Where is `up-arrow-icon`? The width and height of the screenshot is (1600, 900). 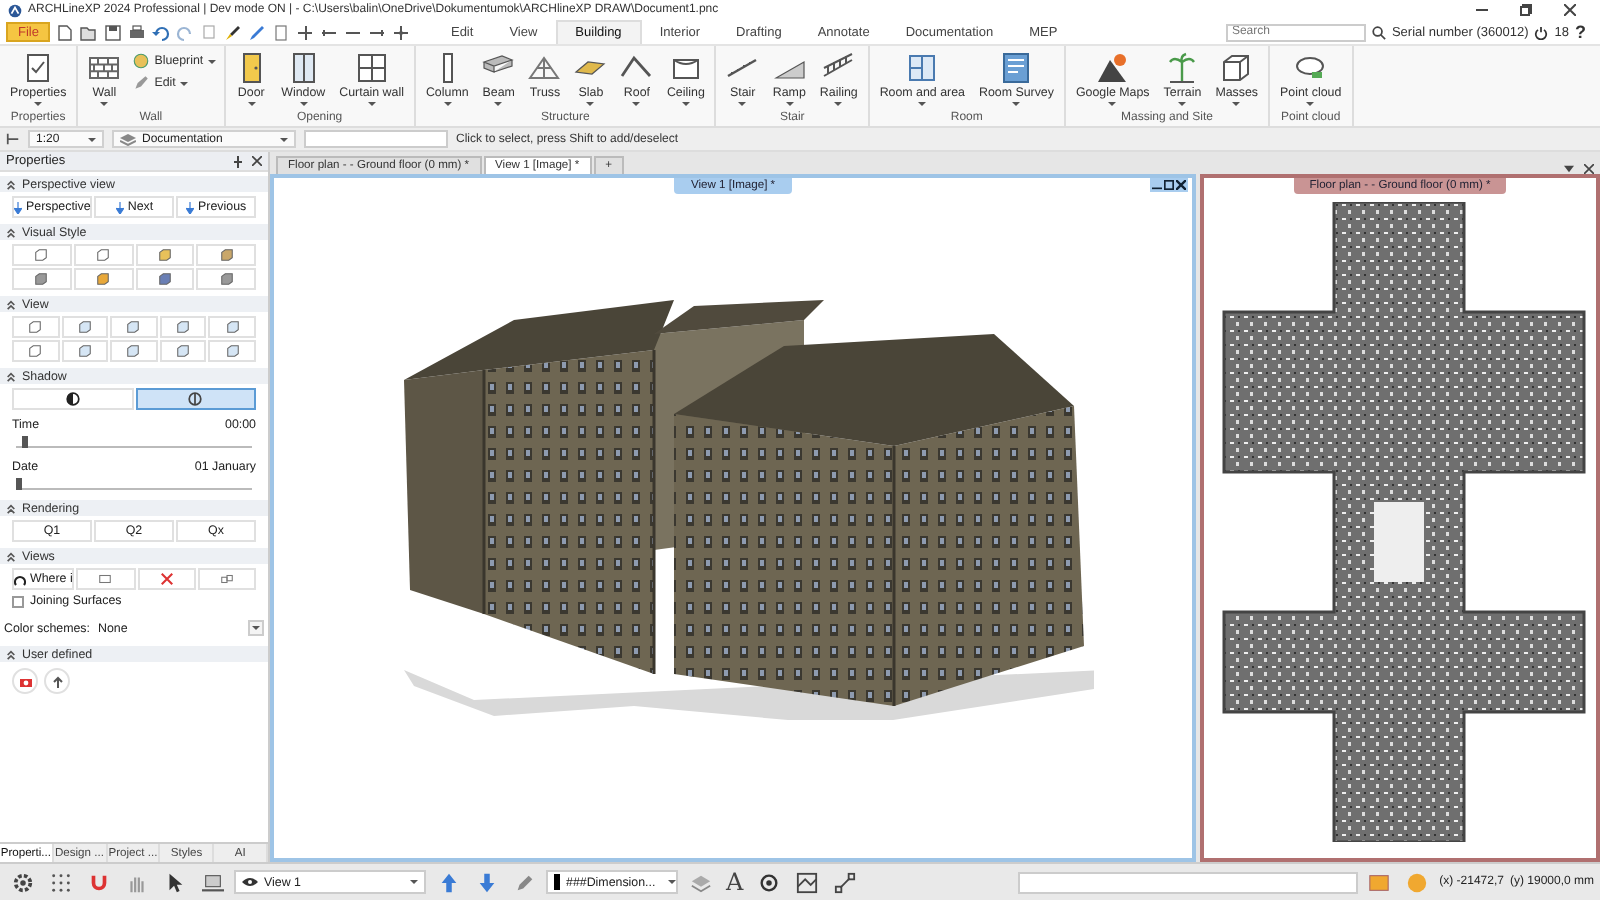
up-arrow-icon is located at coordinates (448, 882).